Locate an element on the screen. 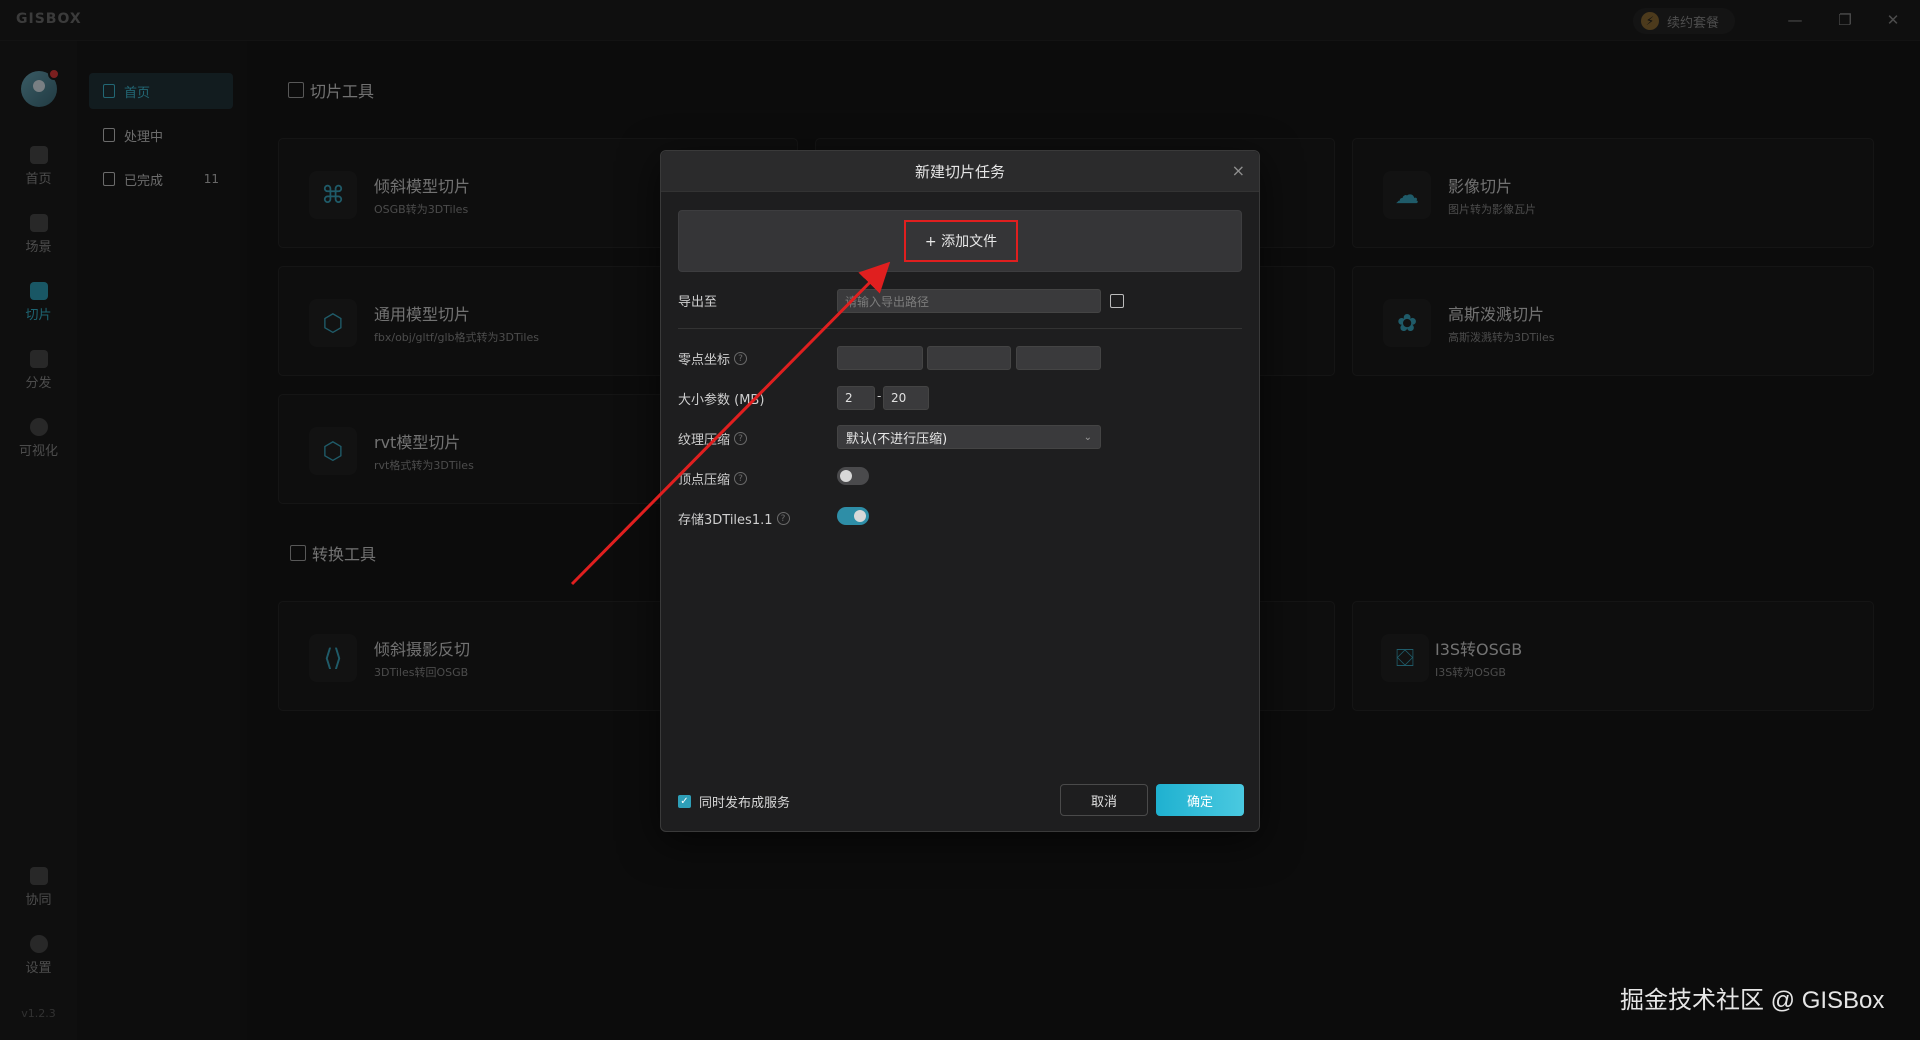 The height and width of the screenshot is (1040, 1920). publish-service-checkbox-row: ✓ 同时发布成服务 is located at coordinates (734, 801).